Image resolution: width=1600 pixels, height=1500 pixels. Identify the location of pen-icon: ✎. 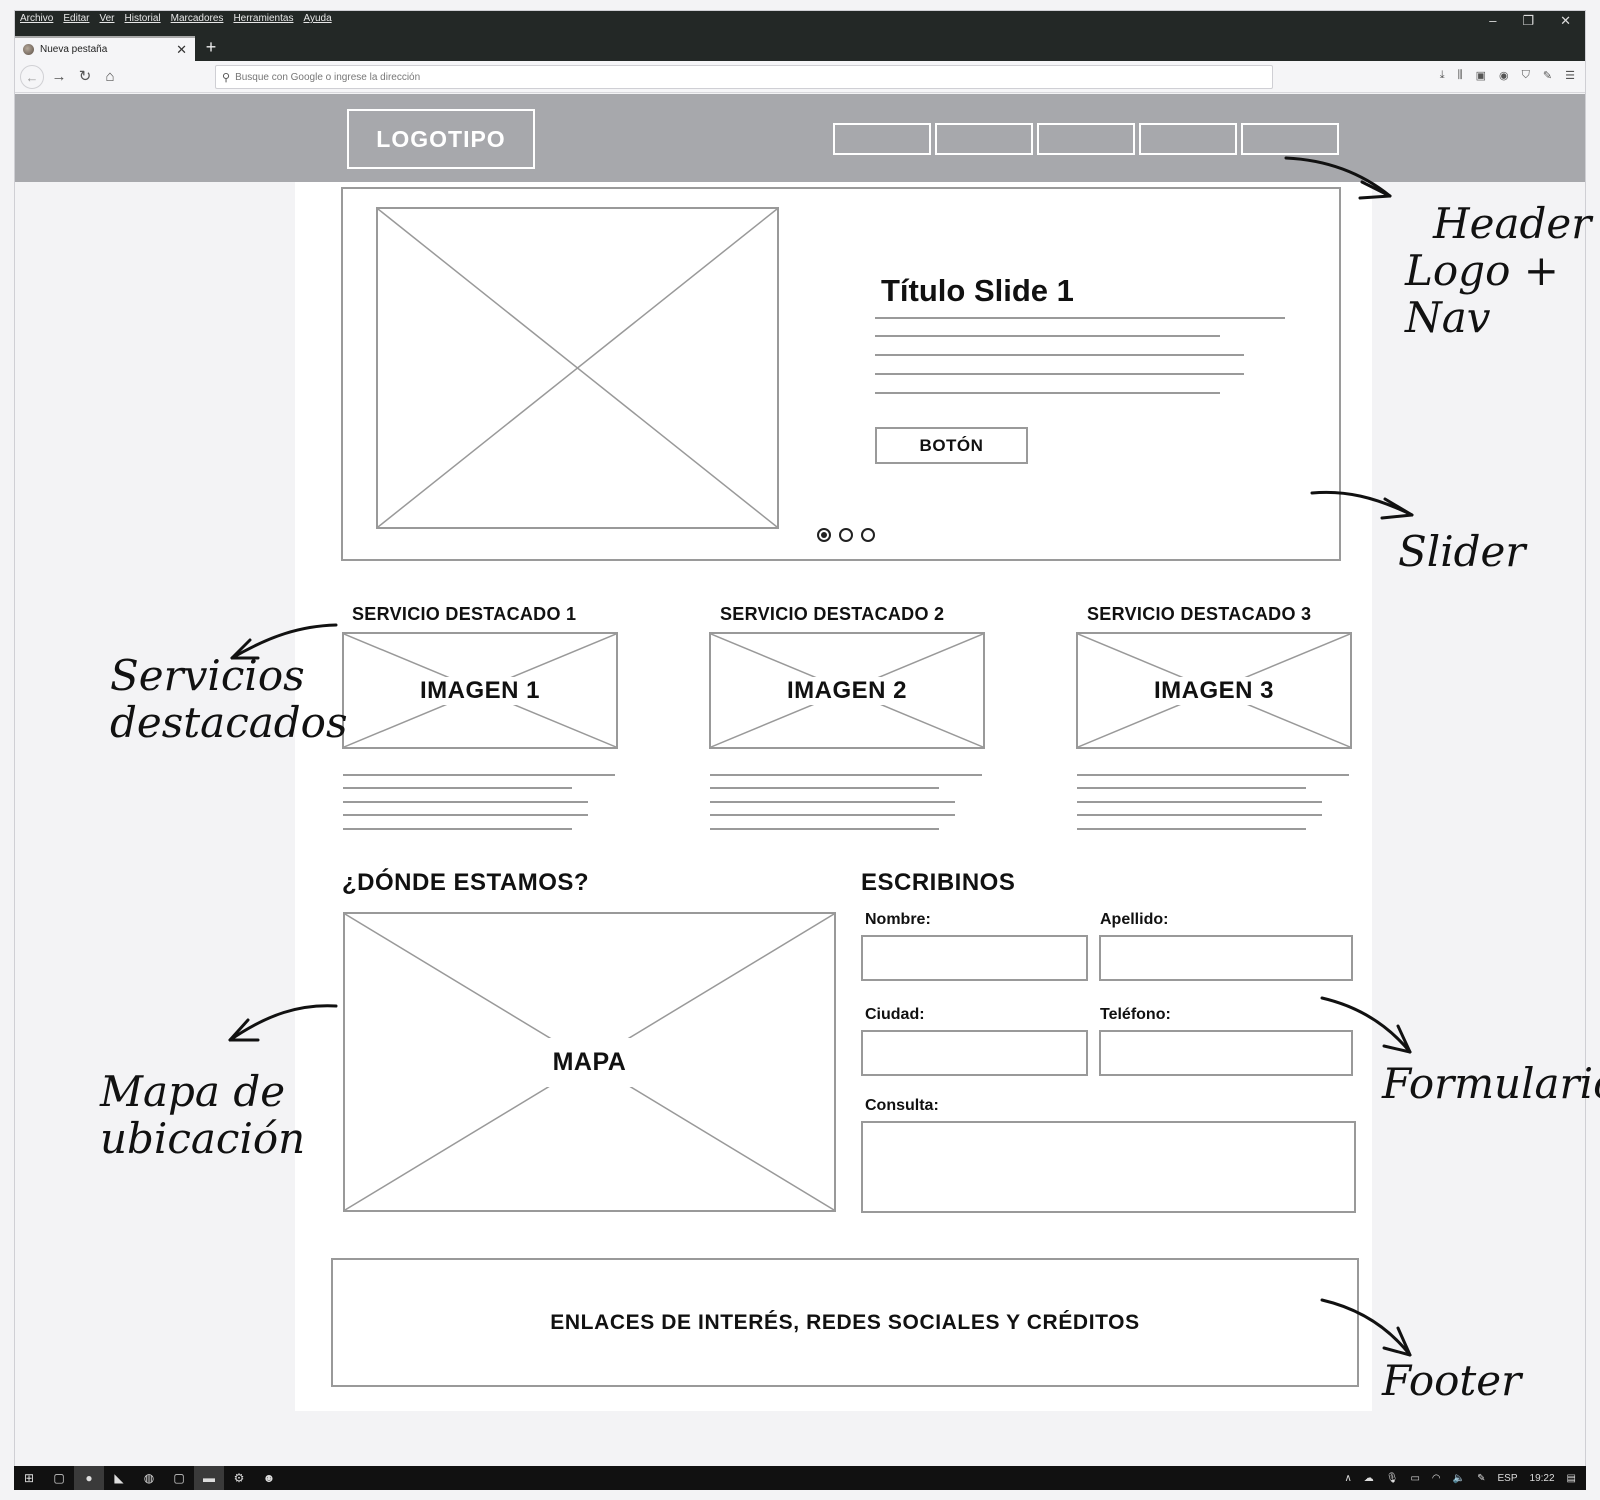
(1481, 1478).